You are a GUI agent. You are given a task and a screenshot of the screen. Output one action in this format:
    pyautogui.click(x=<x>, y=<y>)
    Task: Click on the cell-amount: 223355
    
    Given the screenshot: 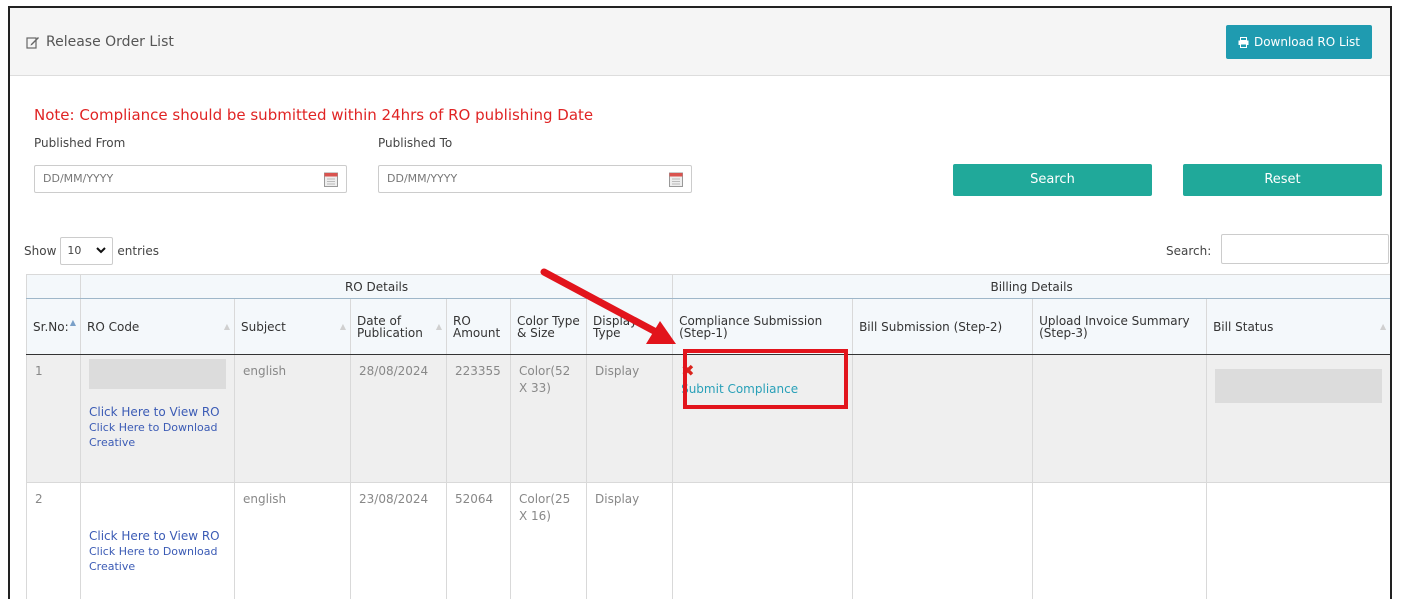 What is the action you would take?
    pyautogui.click(x=478, y=418)
    